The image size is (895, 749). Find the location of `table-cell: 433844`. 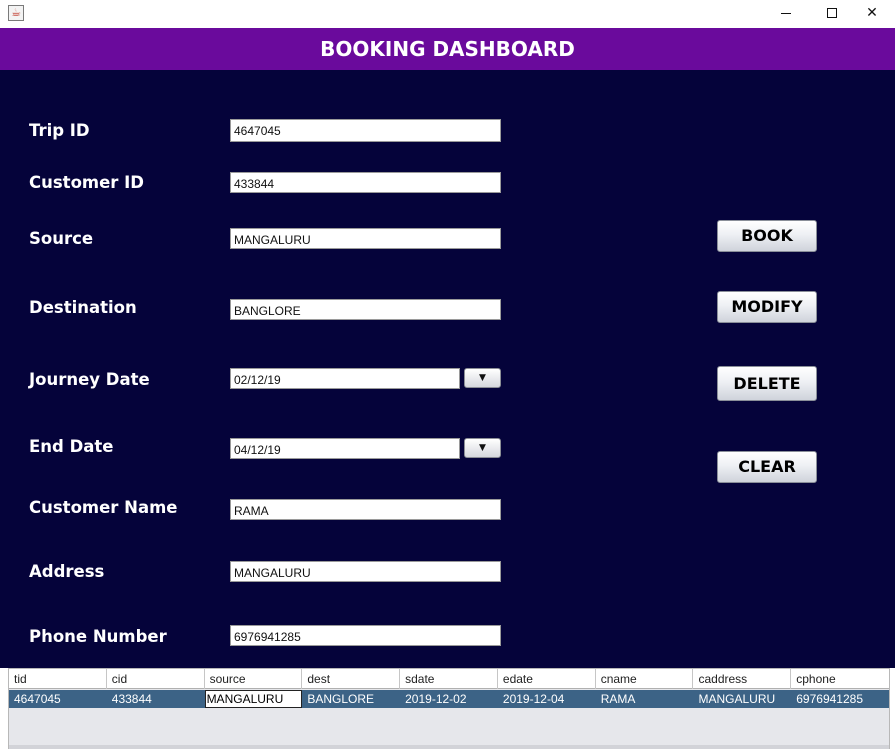

table-cell: 433844 is located at coordinates (156, 699).